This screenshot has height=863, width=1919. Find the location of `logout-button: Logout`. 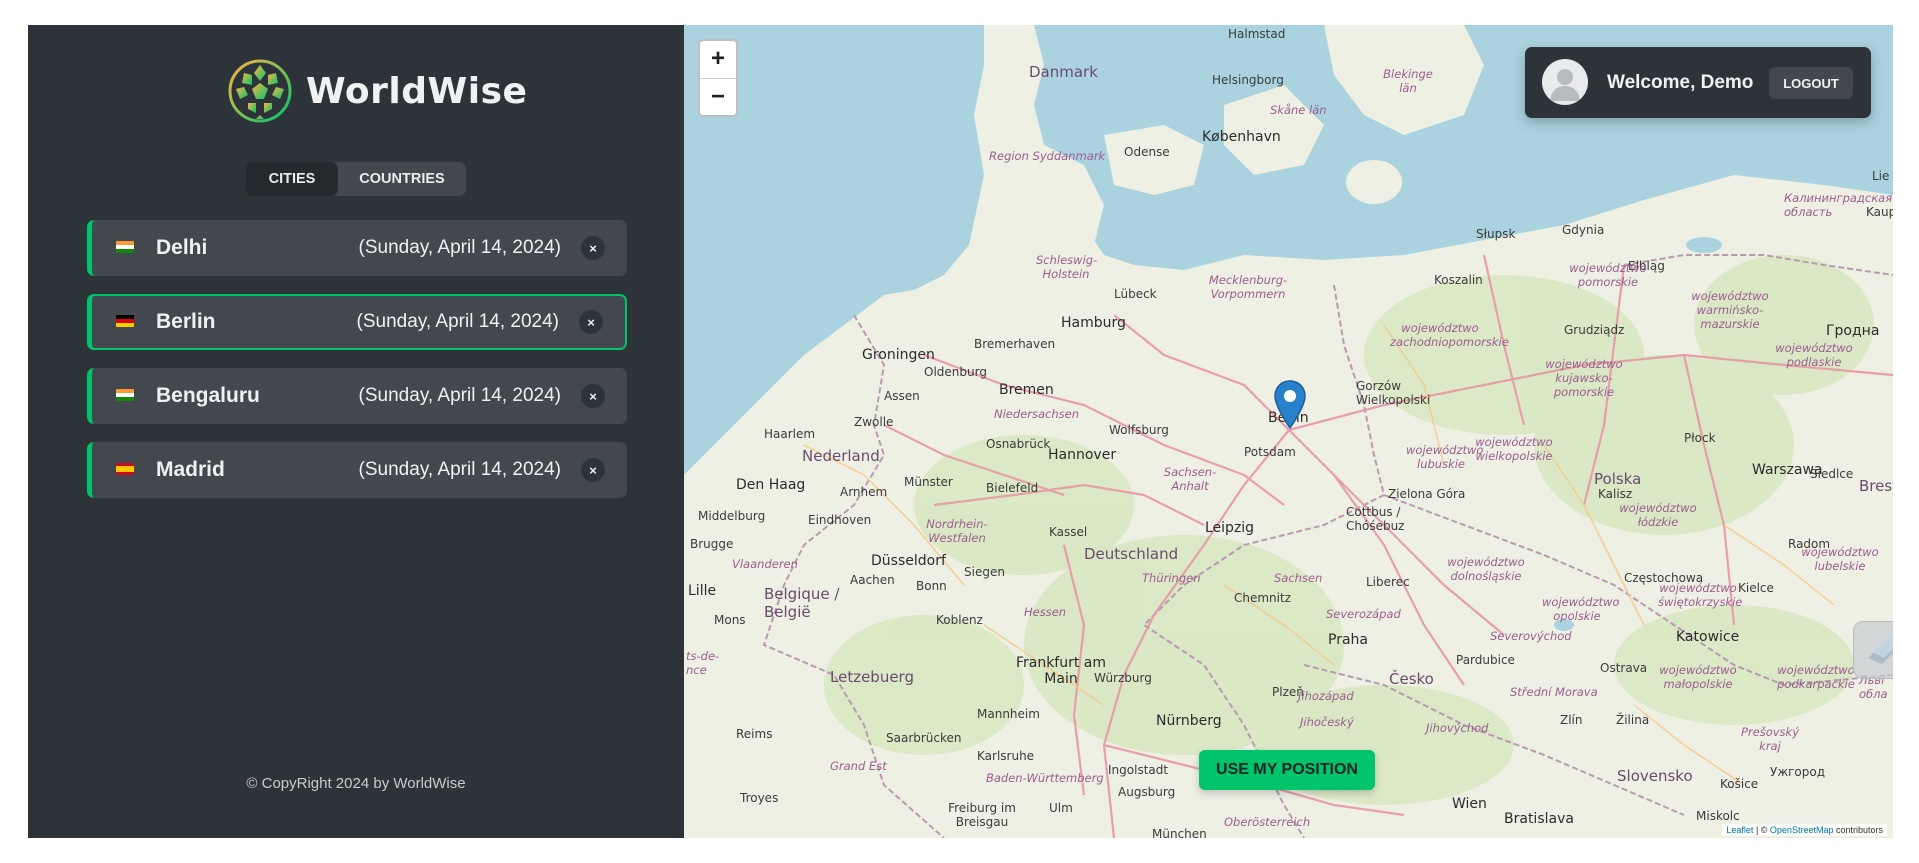

logout-button: Logout is located at coordinates (1811, 83).